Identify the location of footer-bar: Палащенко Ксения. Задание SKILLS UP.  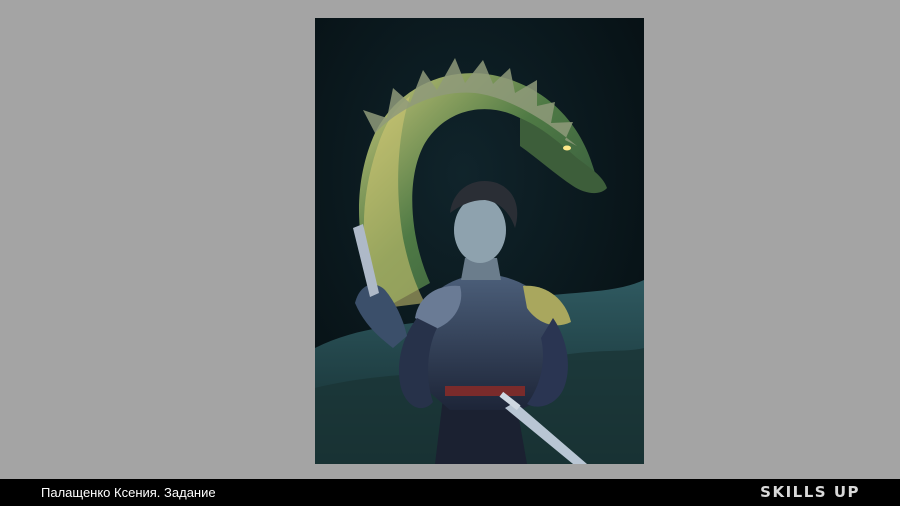
(450, 492).